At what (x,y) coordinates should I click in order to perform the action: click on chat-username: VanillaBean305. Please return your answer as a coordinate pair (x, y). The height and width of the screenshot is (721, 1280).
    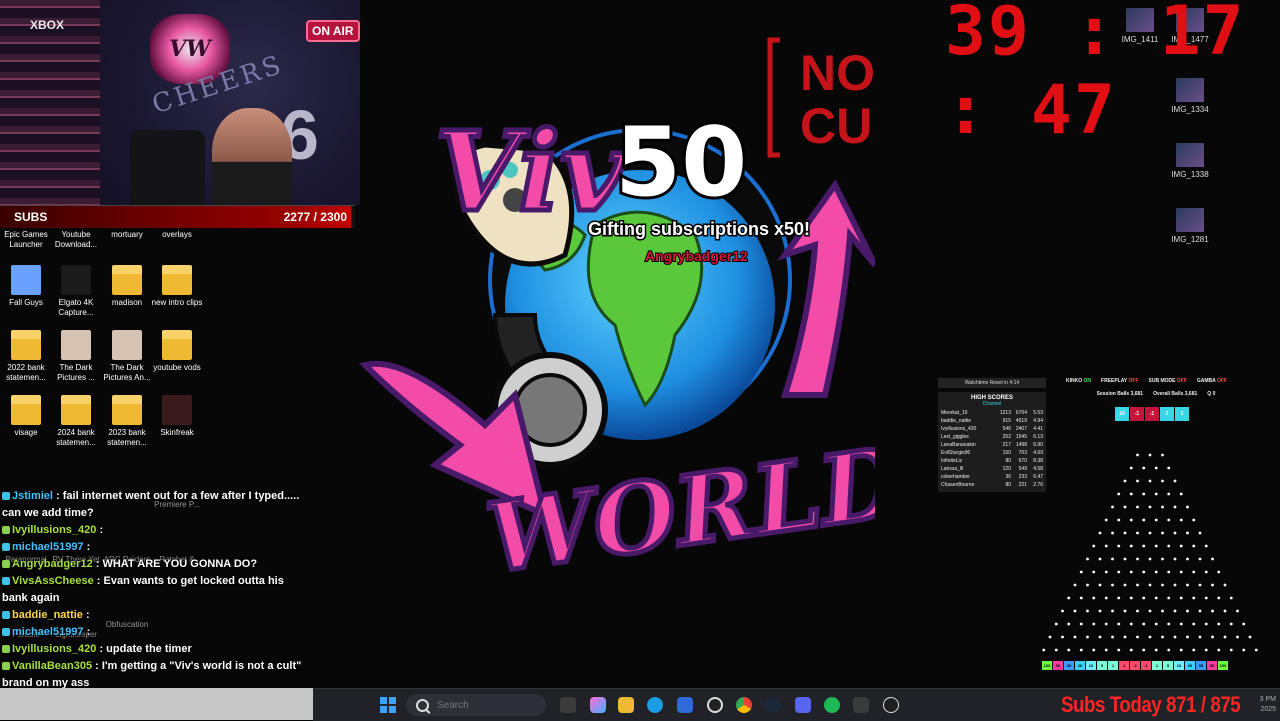
    Looking at the image, I should click on (52, 666).